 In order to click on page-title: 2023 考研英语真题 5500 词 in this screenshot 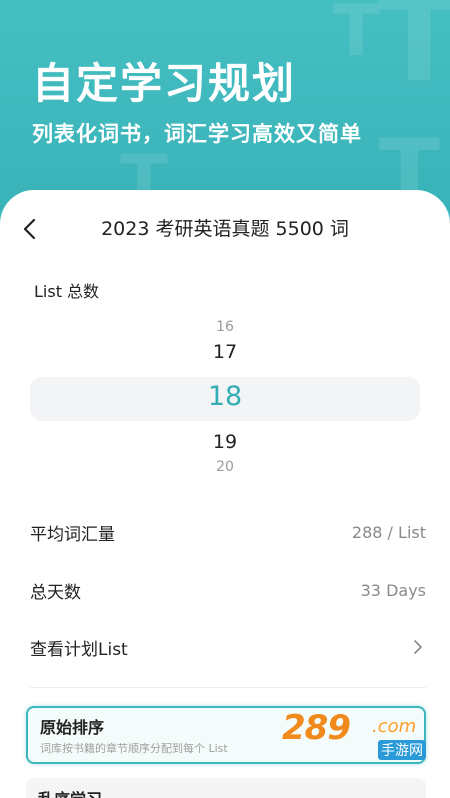, I will do `click(225, 229)`.